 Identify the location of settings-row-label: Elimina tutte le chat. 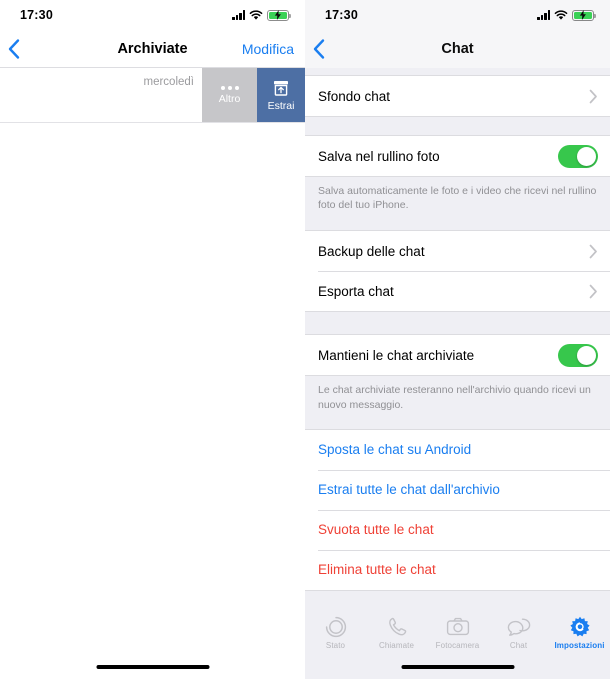
(377, 570).